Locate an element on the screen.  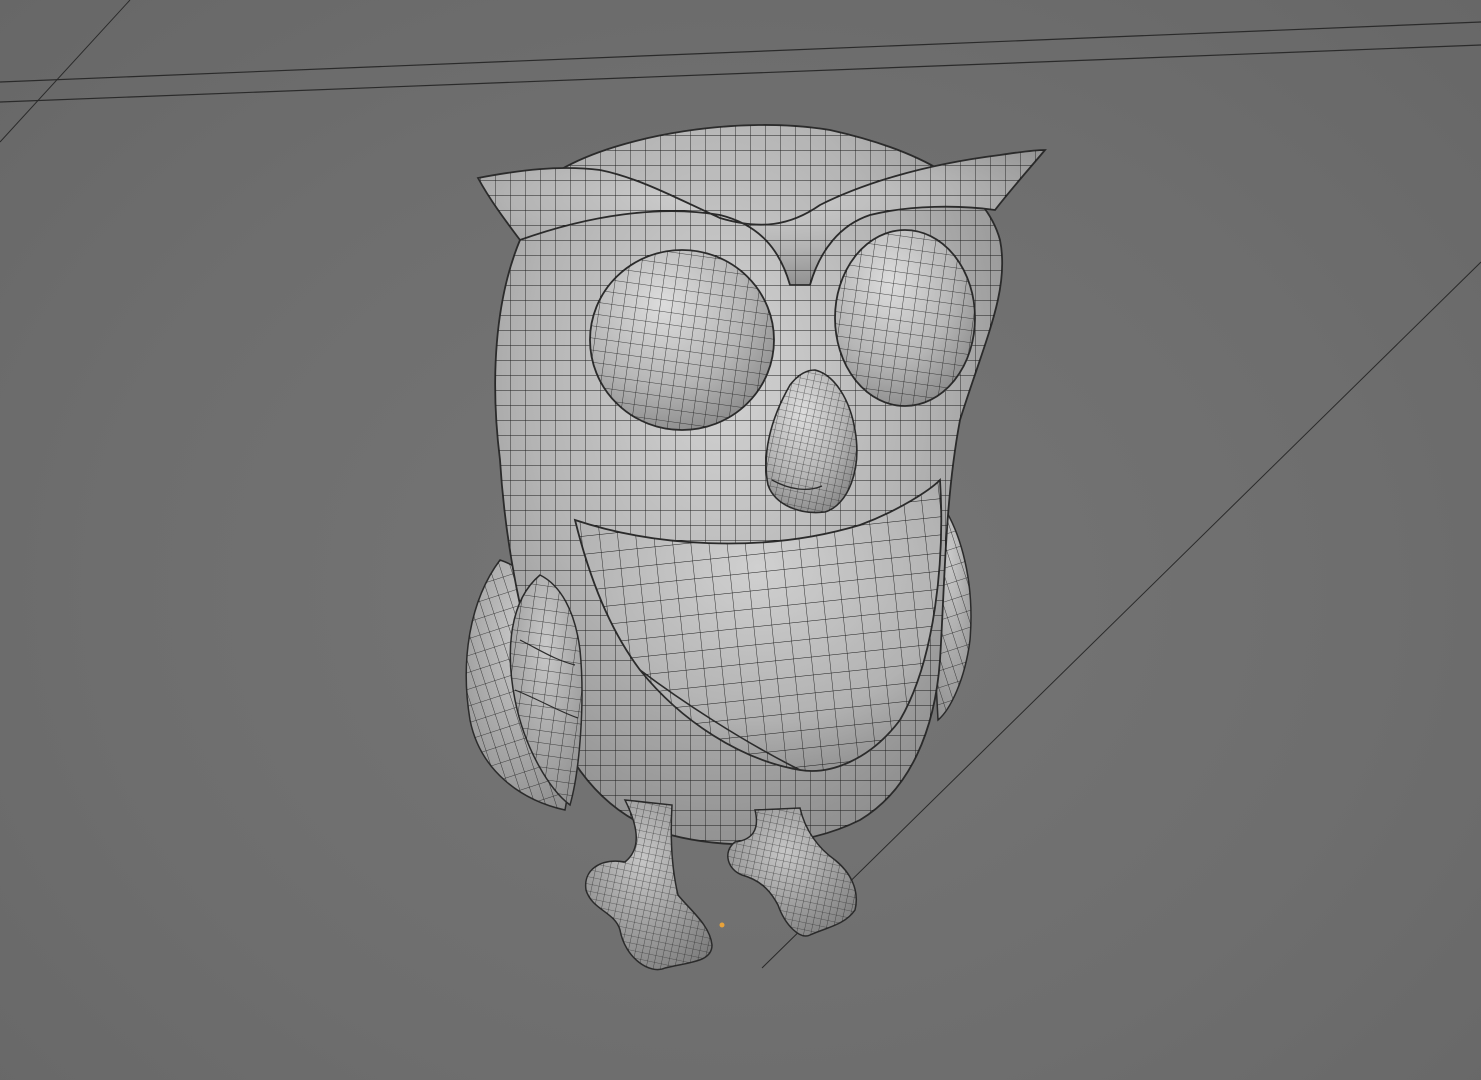
object-origin-dot is located at coordinates (722, 925).